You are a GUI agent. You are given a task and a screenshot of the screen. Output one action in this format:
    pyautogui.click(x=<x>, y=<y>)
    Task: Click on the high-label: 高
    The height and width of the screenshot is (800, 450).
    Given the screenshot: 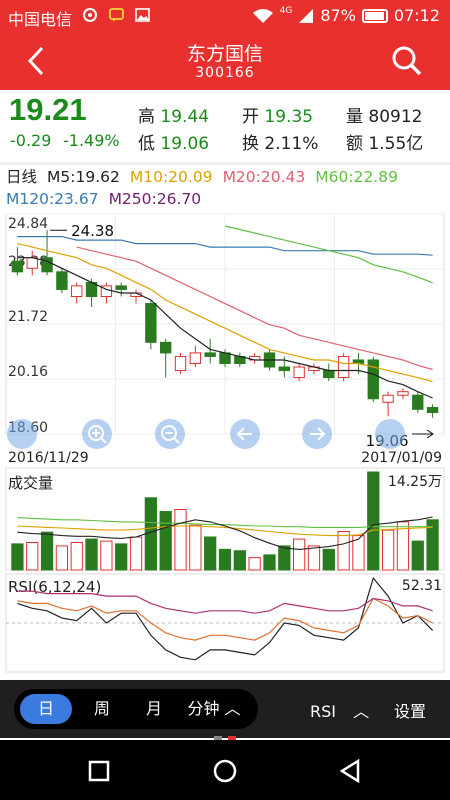 What is the action you would take?
    pyautogui.click(x=146, y=117)
    